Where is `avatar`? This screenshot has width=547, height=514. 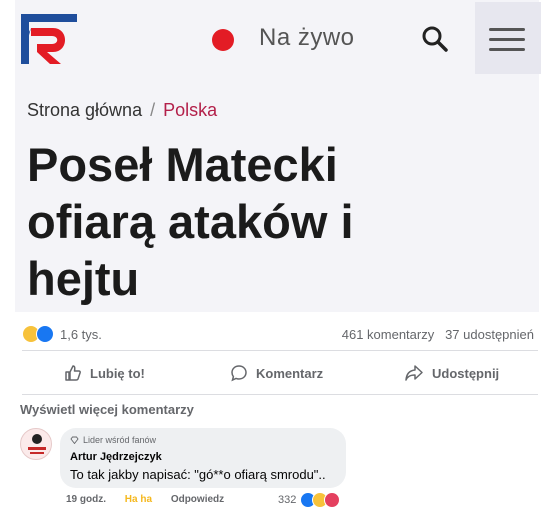 avatar is located at coordinates (36, 444).